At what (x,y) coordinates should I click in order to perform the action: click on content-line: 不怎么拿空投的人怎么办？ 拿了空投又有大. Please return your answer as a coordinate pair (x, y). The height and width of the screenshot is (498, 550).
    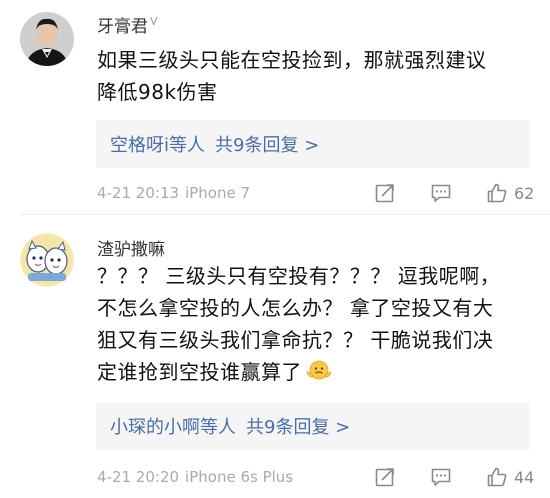
    Looking at the image, I should click on (295, 308).